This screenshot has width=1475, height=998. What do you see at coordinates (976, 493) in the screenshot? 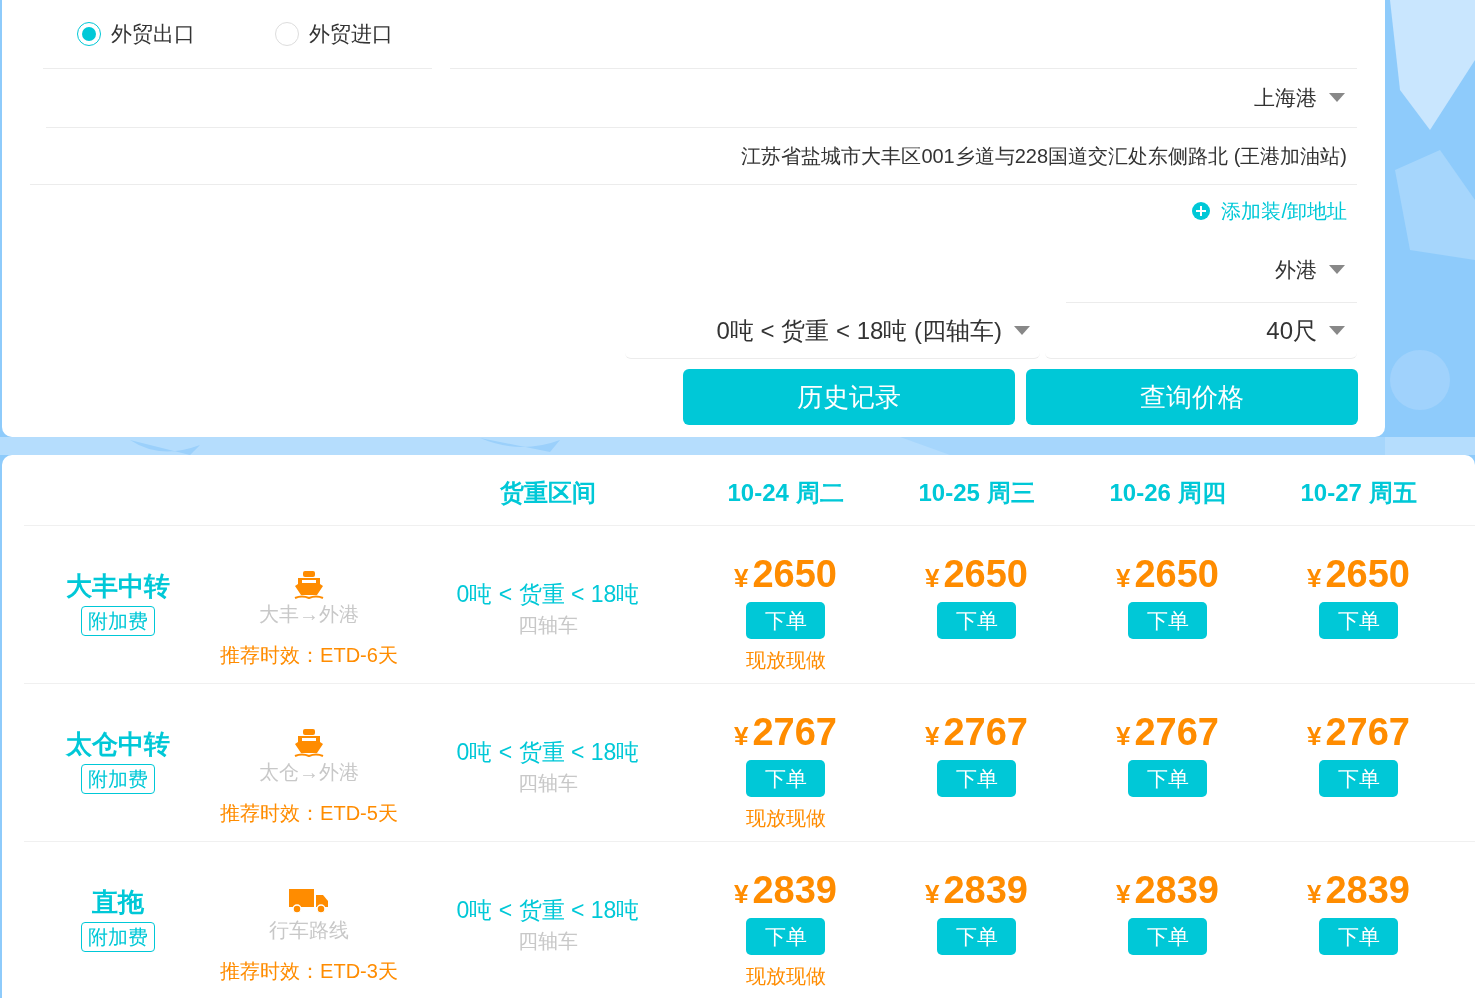
I see `column-header: 10-25 周三` at bounding box center [976, 493].